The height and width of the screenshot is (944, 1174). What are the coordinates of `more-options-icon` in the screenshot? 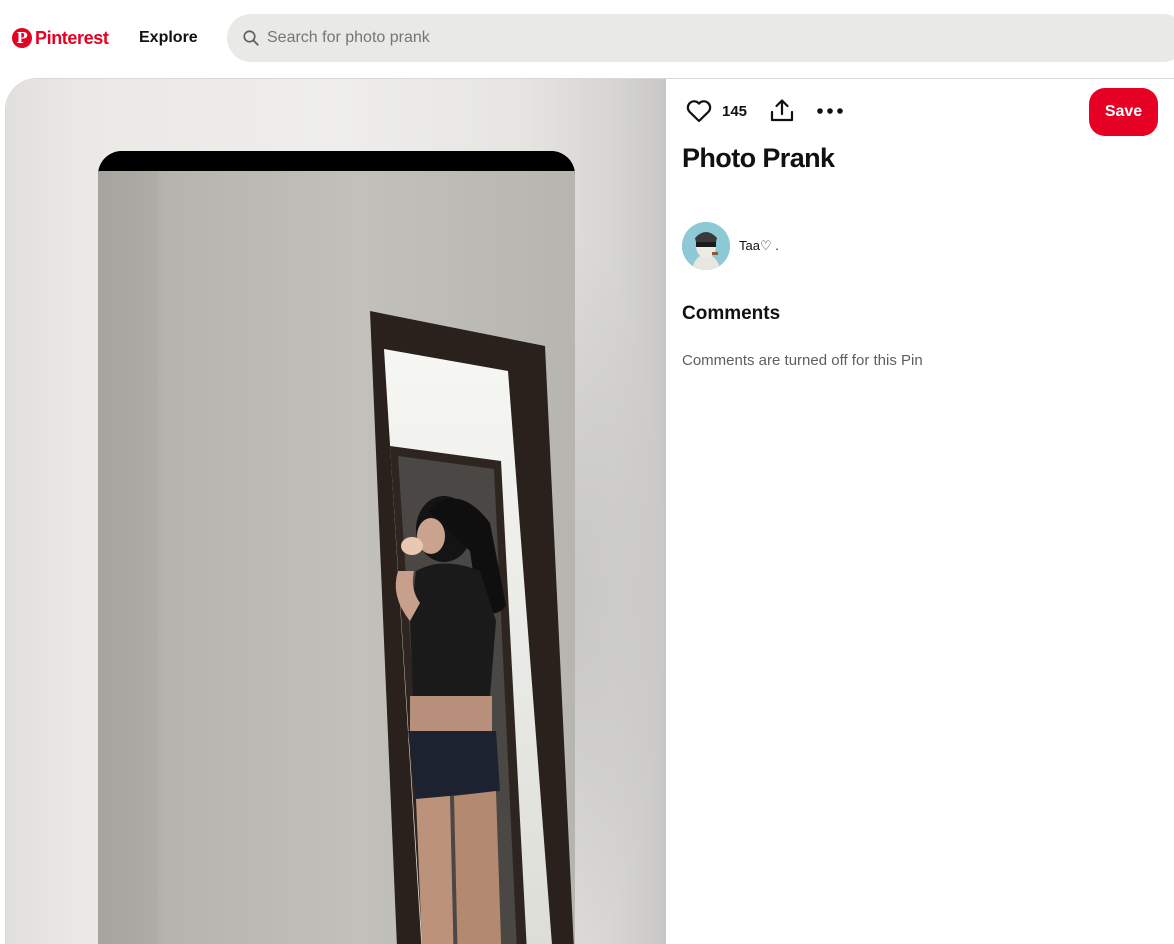 It's located at (830, 111).